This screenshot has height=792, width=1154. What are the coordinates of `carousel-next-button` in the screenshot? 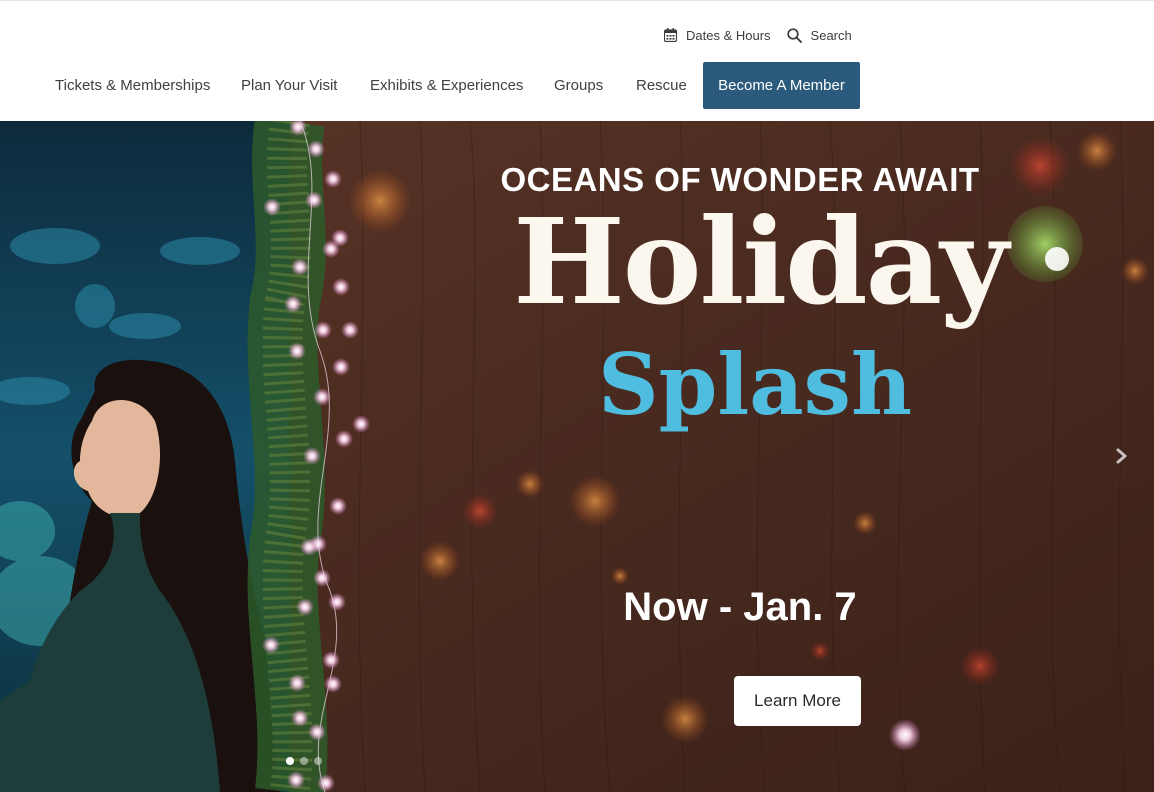 It's located at (1122, 456).